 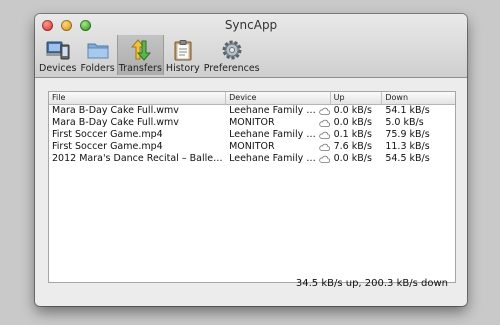 What do you see at coordinates (57, 50) in the screenshot?
I see `devices-icon` at bounding box center [57, 50].